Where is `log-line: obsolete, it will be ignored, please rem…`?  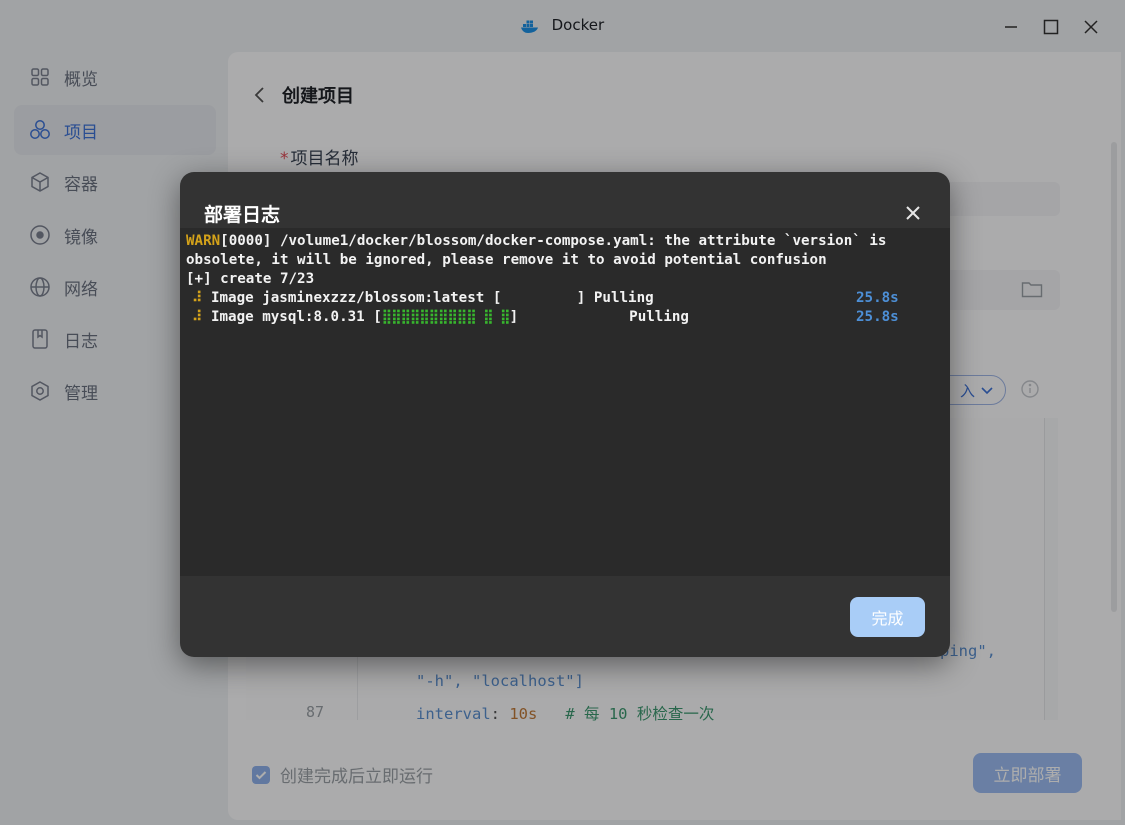 log-line: obsolete, it will be ignored, please rem… is located at coordinates (506, 260).